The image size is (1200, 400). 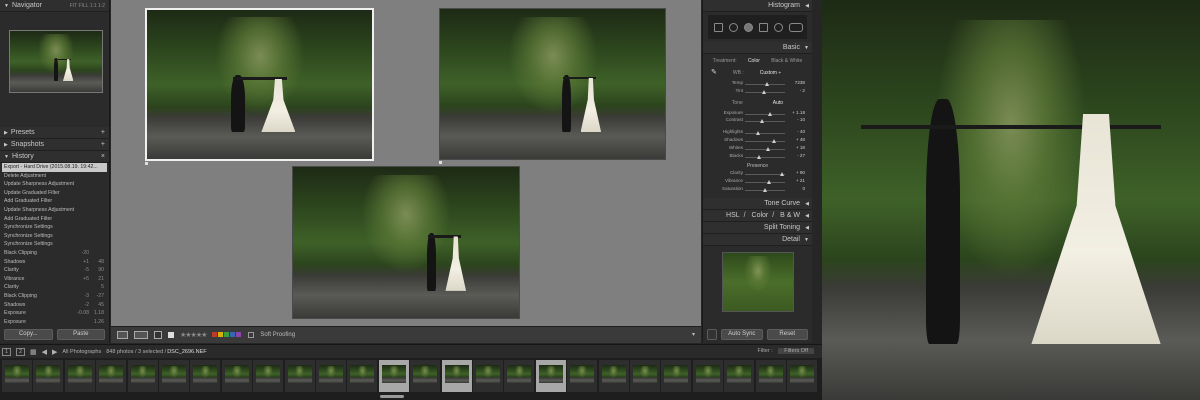 I want to click on history-item: Update Graduated Filter, so click(x=54, y=193).